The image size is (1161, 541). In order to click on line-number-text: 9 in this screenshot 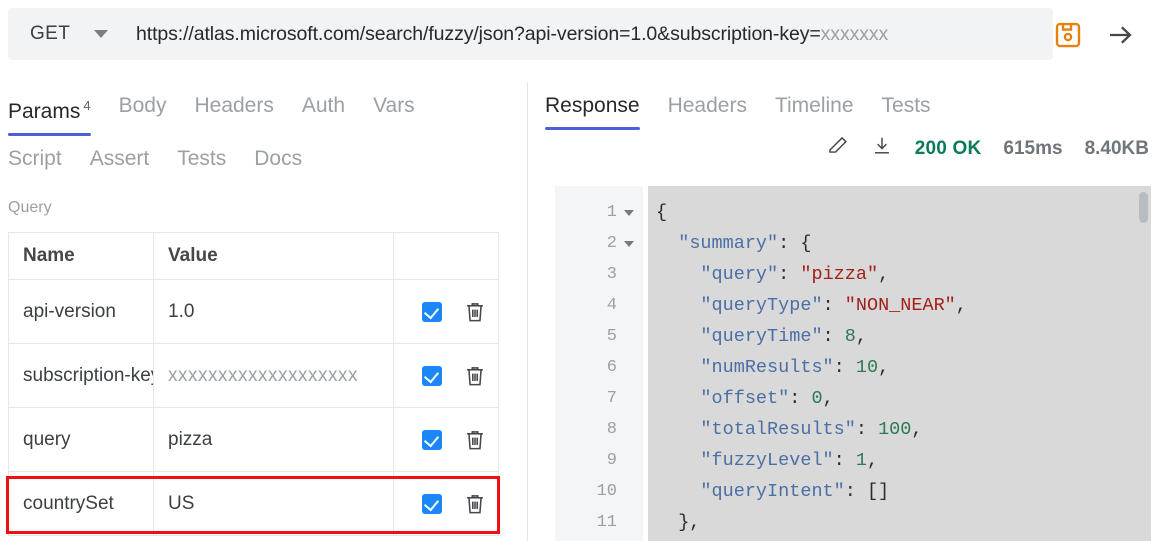, I will do `click(611, 460)`.